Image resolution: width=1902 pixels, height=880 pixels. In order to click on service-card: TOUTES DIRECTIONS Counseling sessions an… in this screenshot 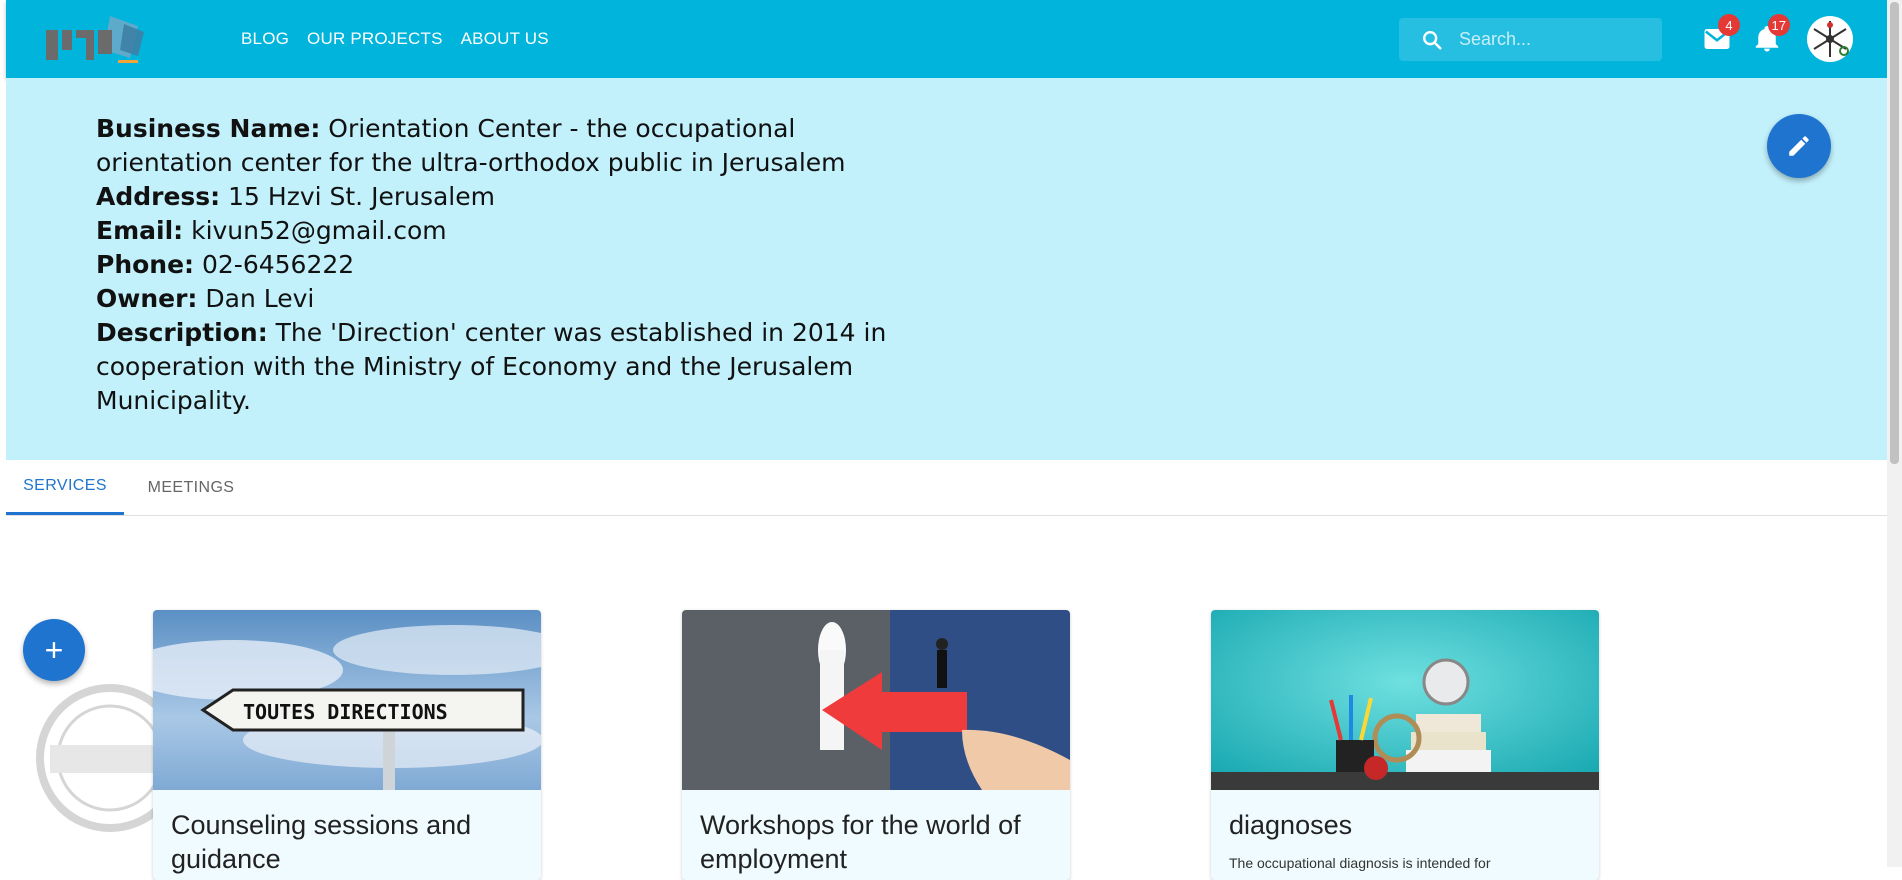, I will do `click(347, 745)`.